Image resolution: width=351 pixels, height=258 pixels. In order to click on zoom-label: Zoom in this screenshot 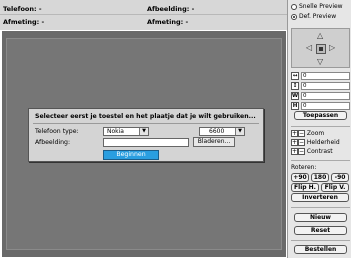, I will do `click(315, 133)`.